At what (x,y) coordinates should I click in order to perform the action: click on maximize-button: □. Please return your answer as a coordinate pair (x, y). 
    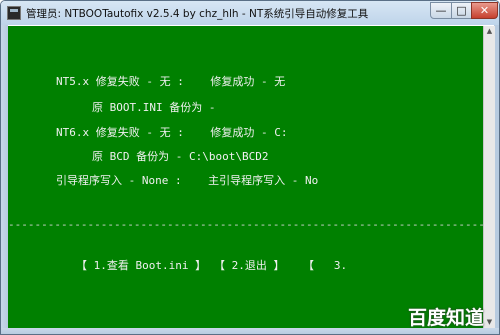
    Looking at the image, I should click on (461, 10).